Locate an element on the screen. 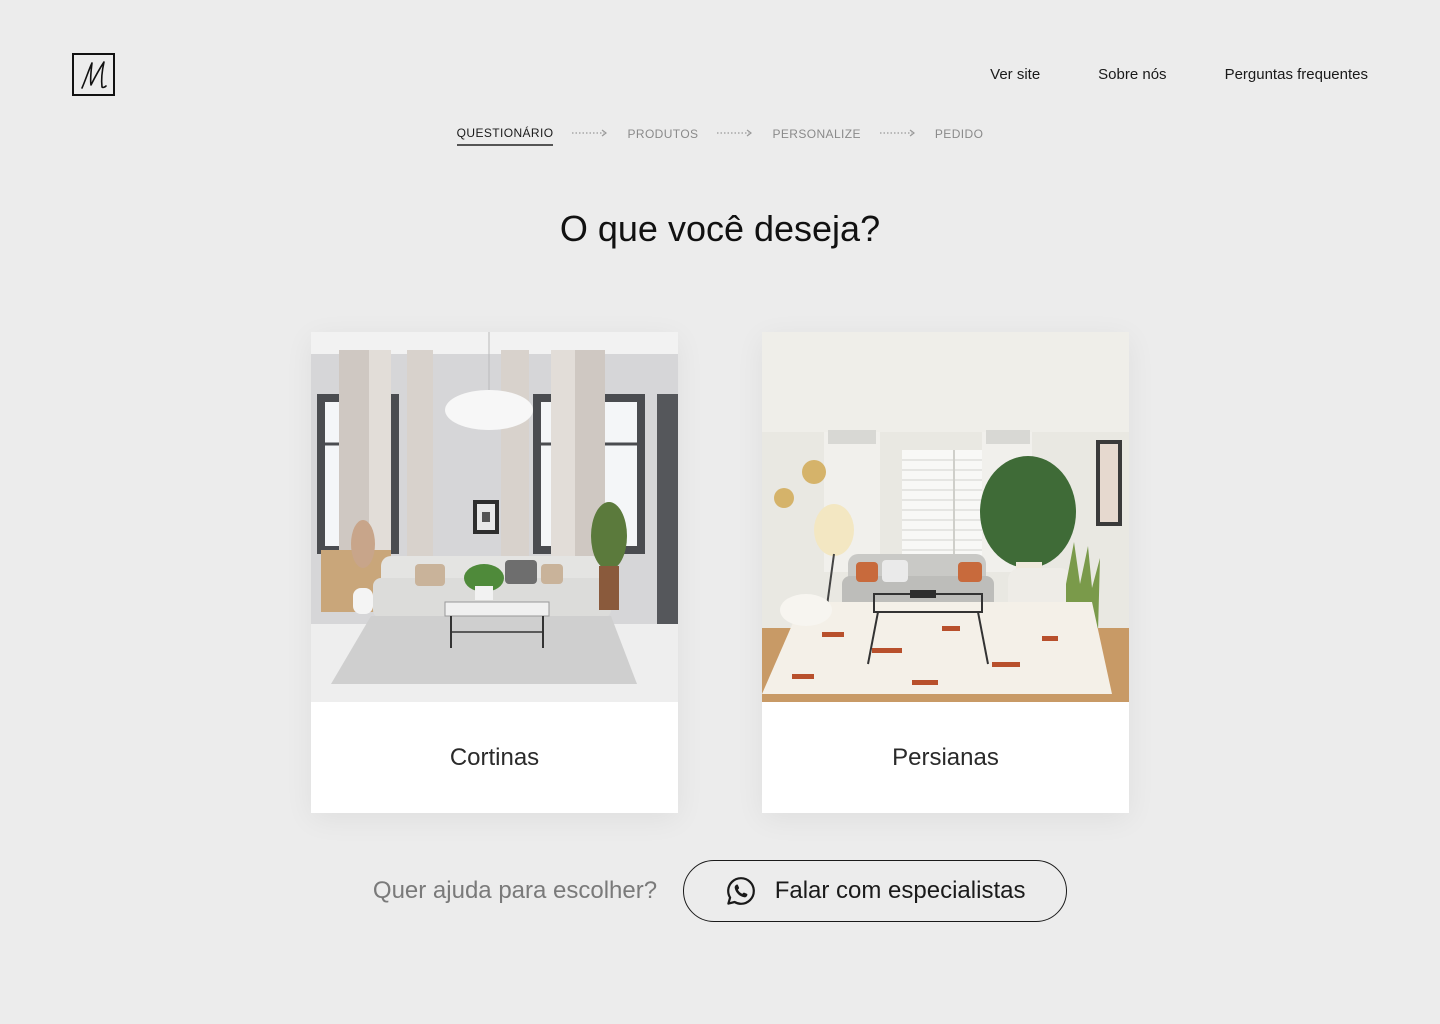 The width and height of the screenshot is (1440, 1024). living-room-blinds-image is located at coordinates (945, 517).